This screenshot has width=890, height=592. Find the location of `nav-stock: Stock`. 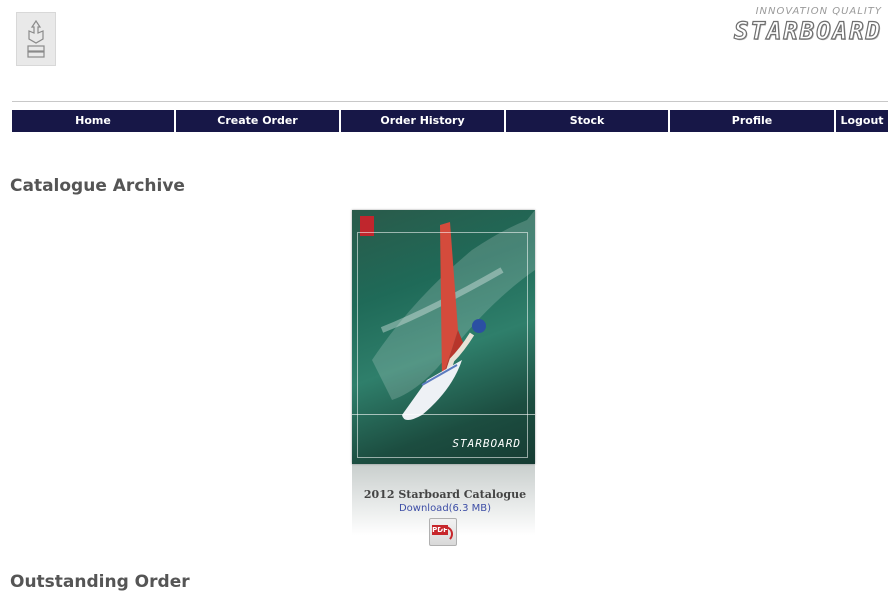

nav-stock: Stock is located at coordinates (587, 121).